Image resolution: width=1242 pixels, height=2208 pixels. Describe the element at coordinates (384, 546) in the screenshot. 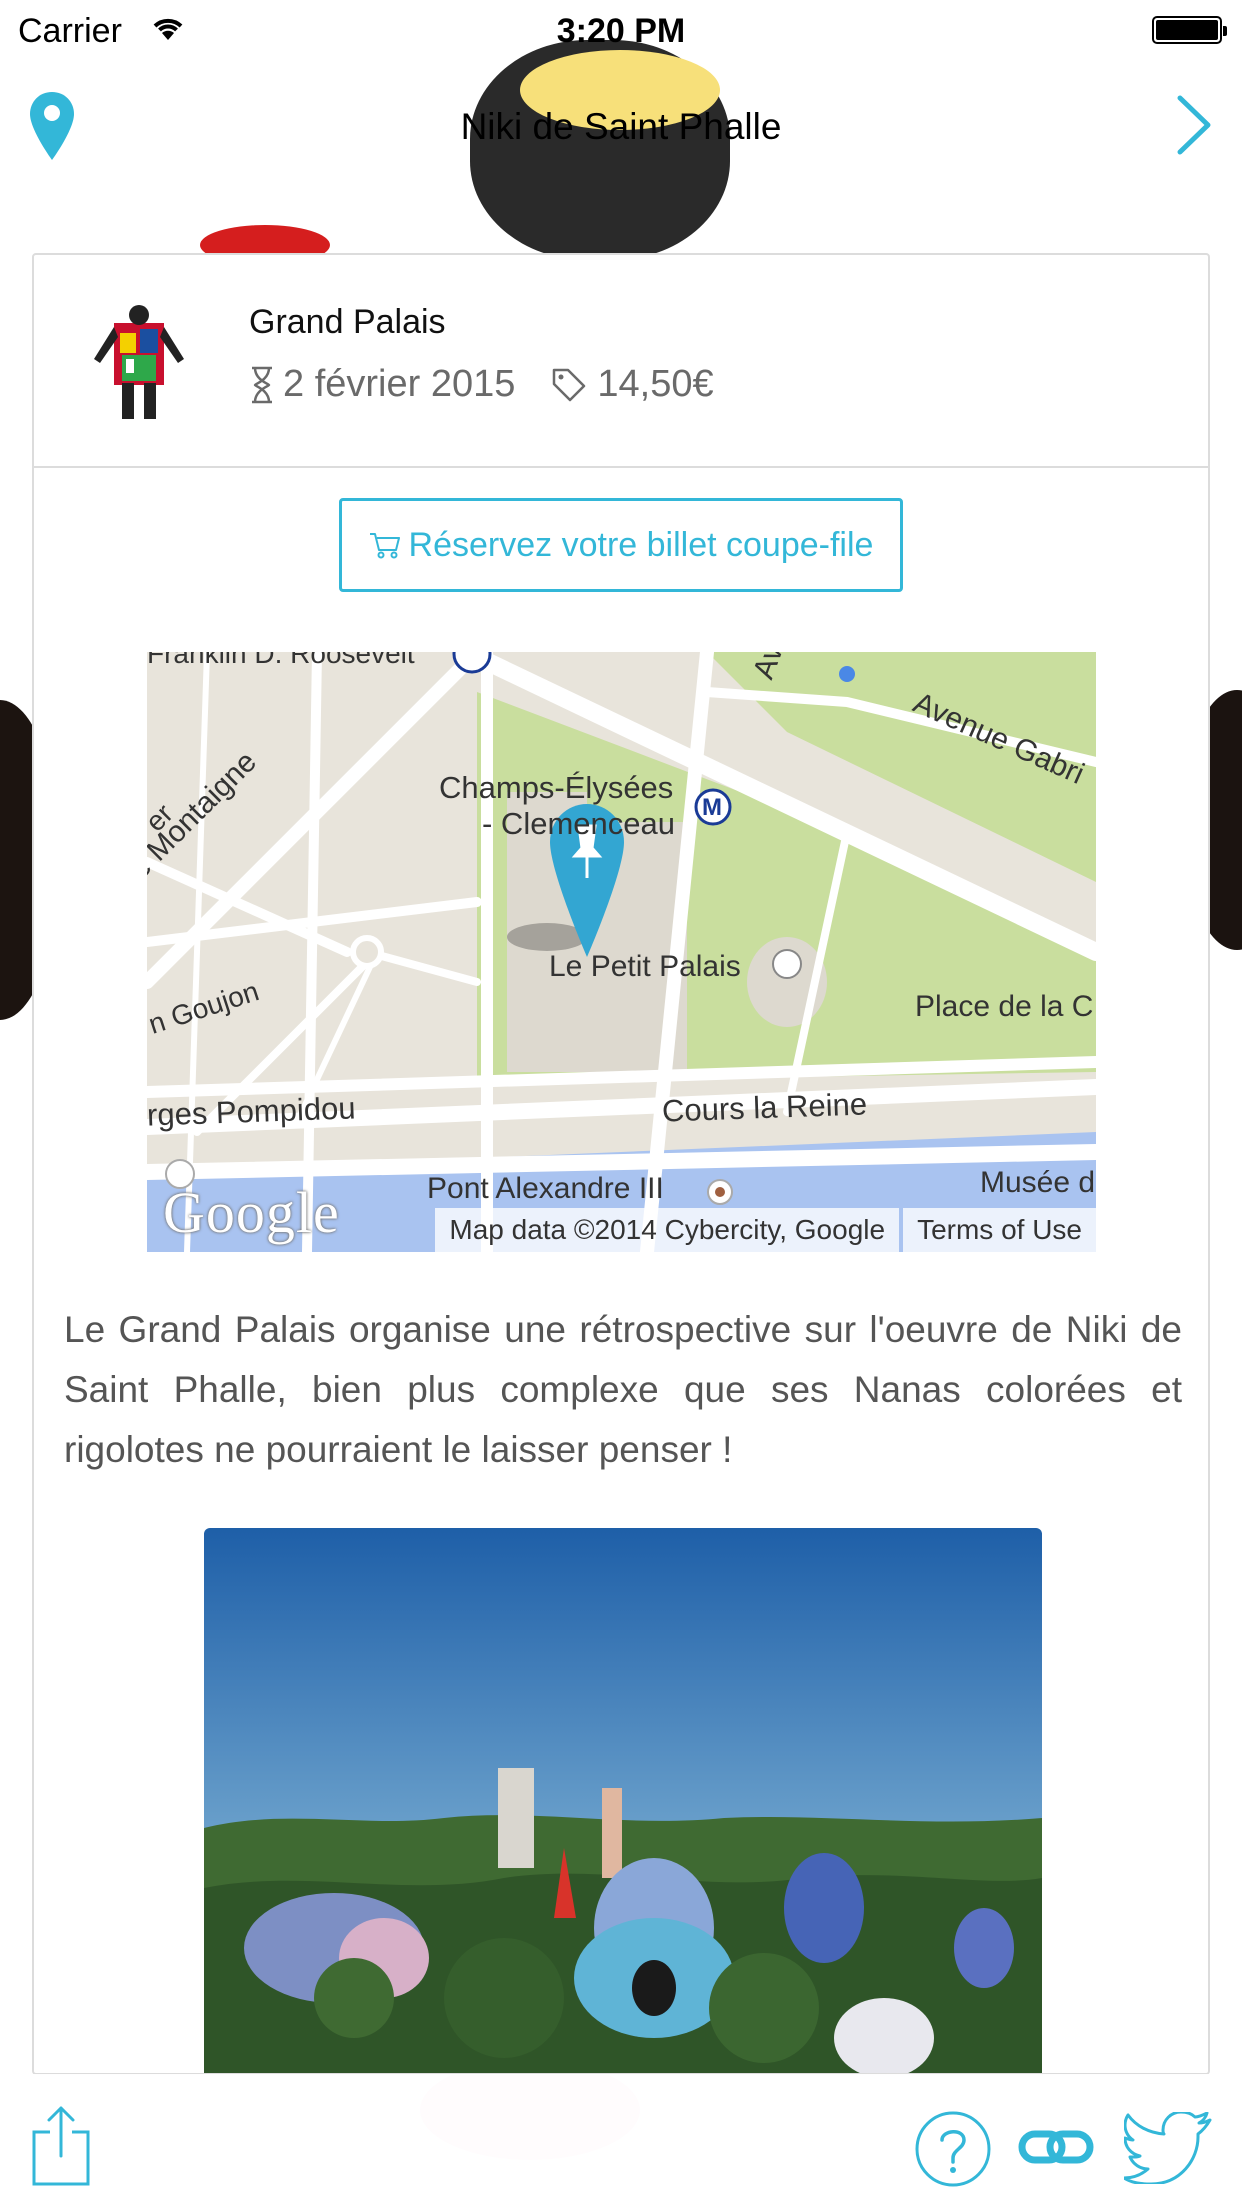

I see `cart-icon` at that location.